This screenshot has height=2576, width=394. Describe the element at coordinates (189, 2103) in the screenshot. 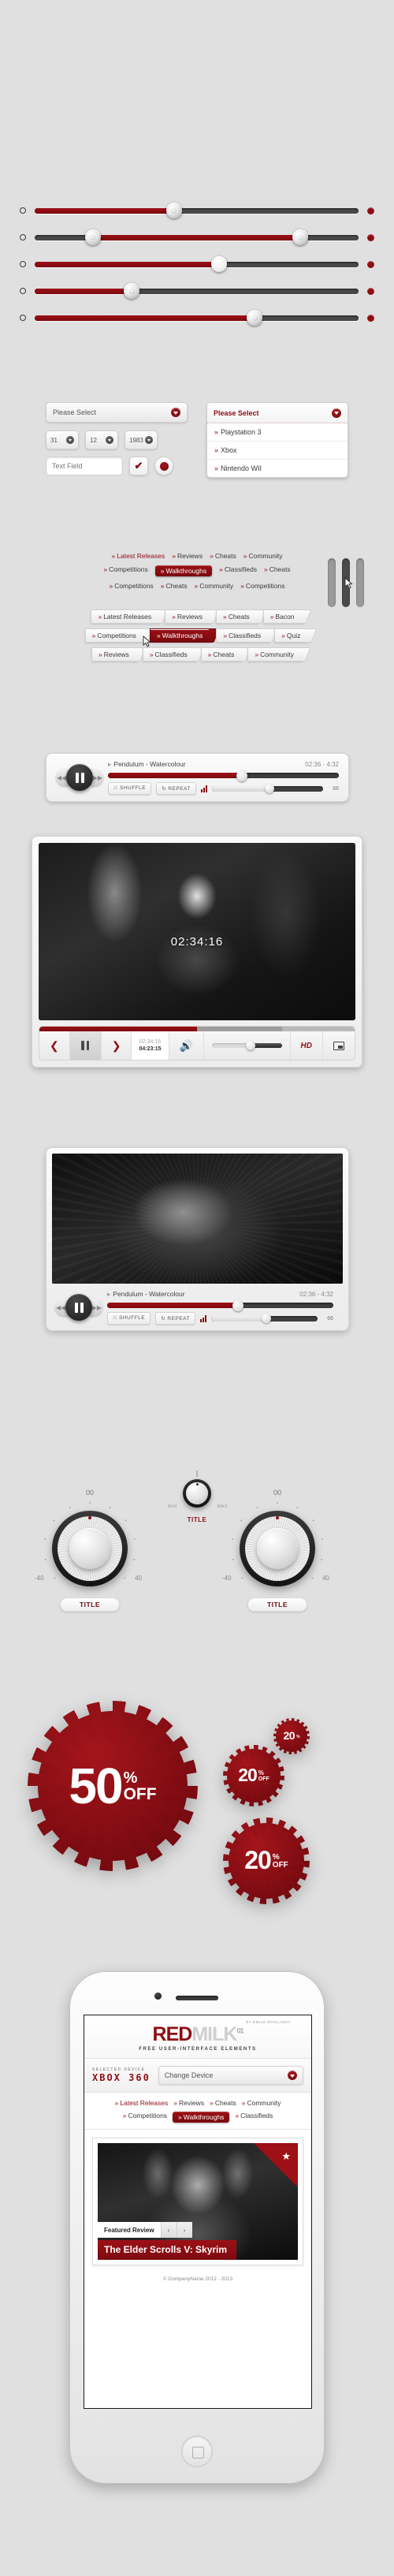

I see `phone-nav-reviews: » Reviews` at that location.